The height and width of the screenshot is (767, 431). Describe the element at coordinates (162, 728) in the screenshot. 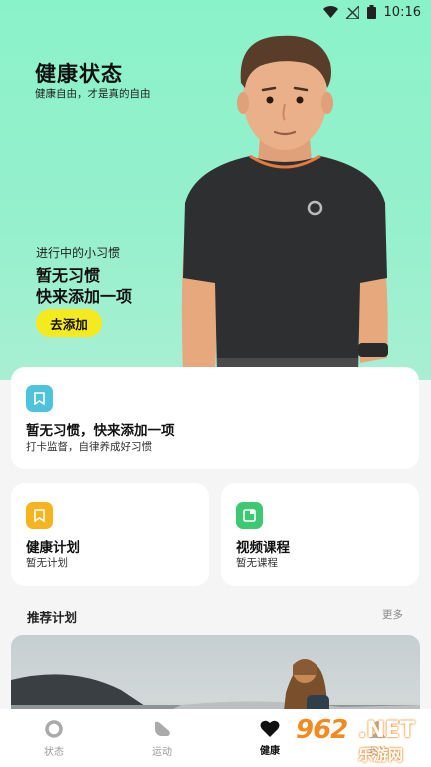

I see `shoe-icon` at that location.